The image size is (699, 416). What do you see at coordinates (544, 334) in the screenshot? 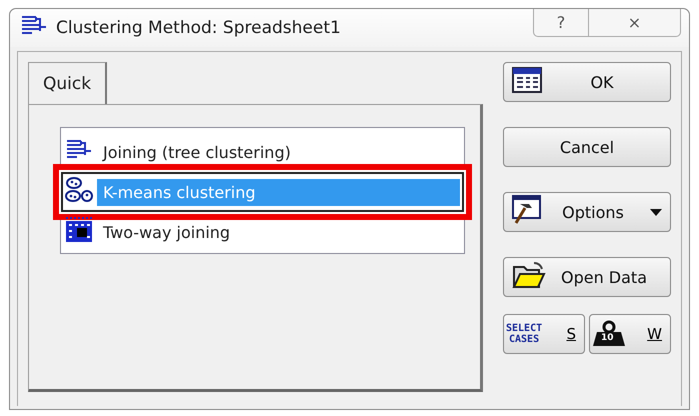
I see `select-cases-button: SELECT CASES S` at bounding box center [544, 334].